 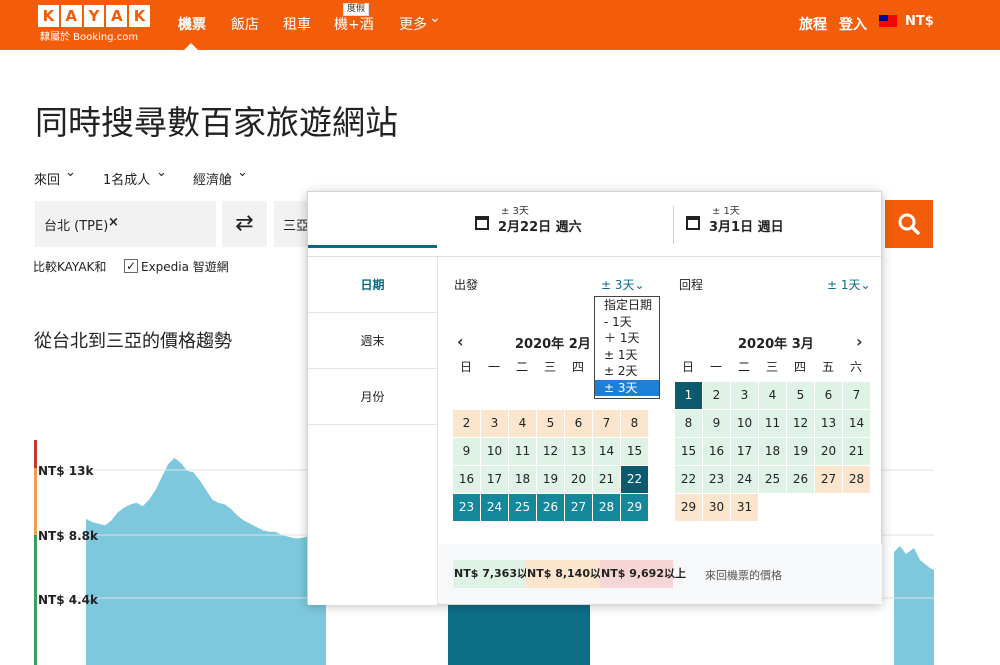 What do you see at coordinates (888, 21) in the screenshot?
I see `taiwan-flag-icon` at bounding box center [888, 21].